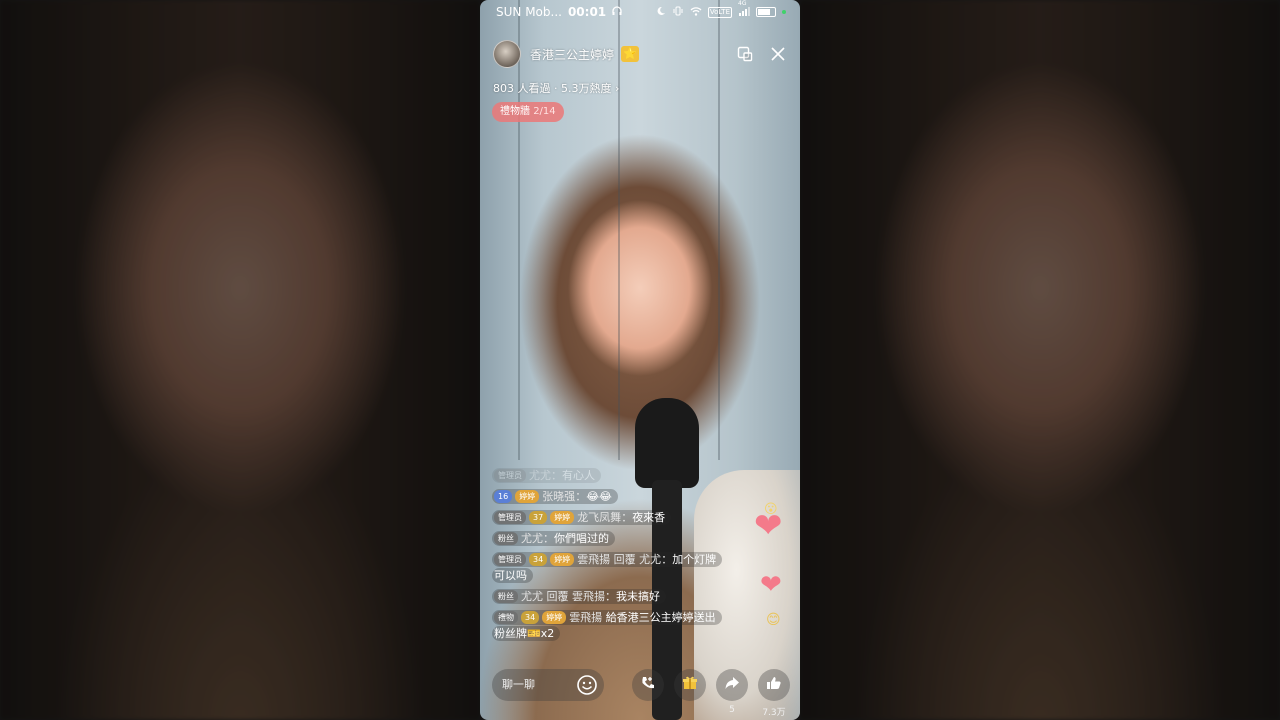  I want to click on chat-message: 粉丝 尤尤：你們唱过的, so click(607, 539).